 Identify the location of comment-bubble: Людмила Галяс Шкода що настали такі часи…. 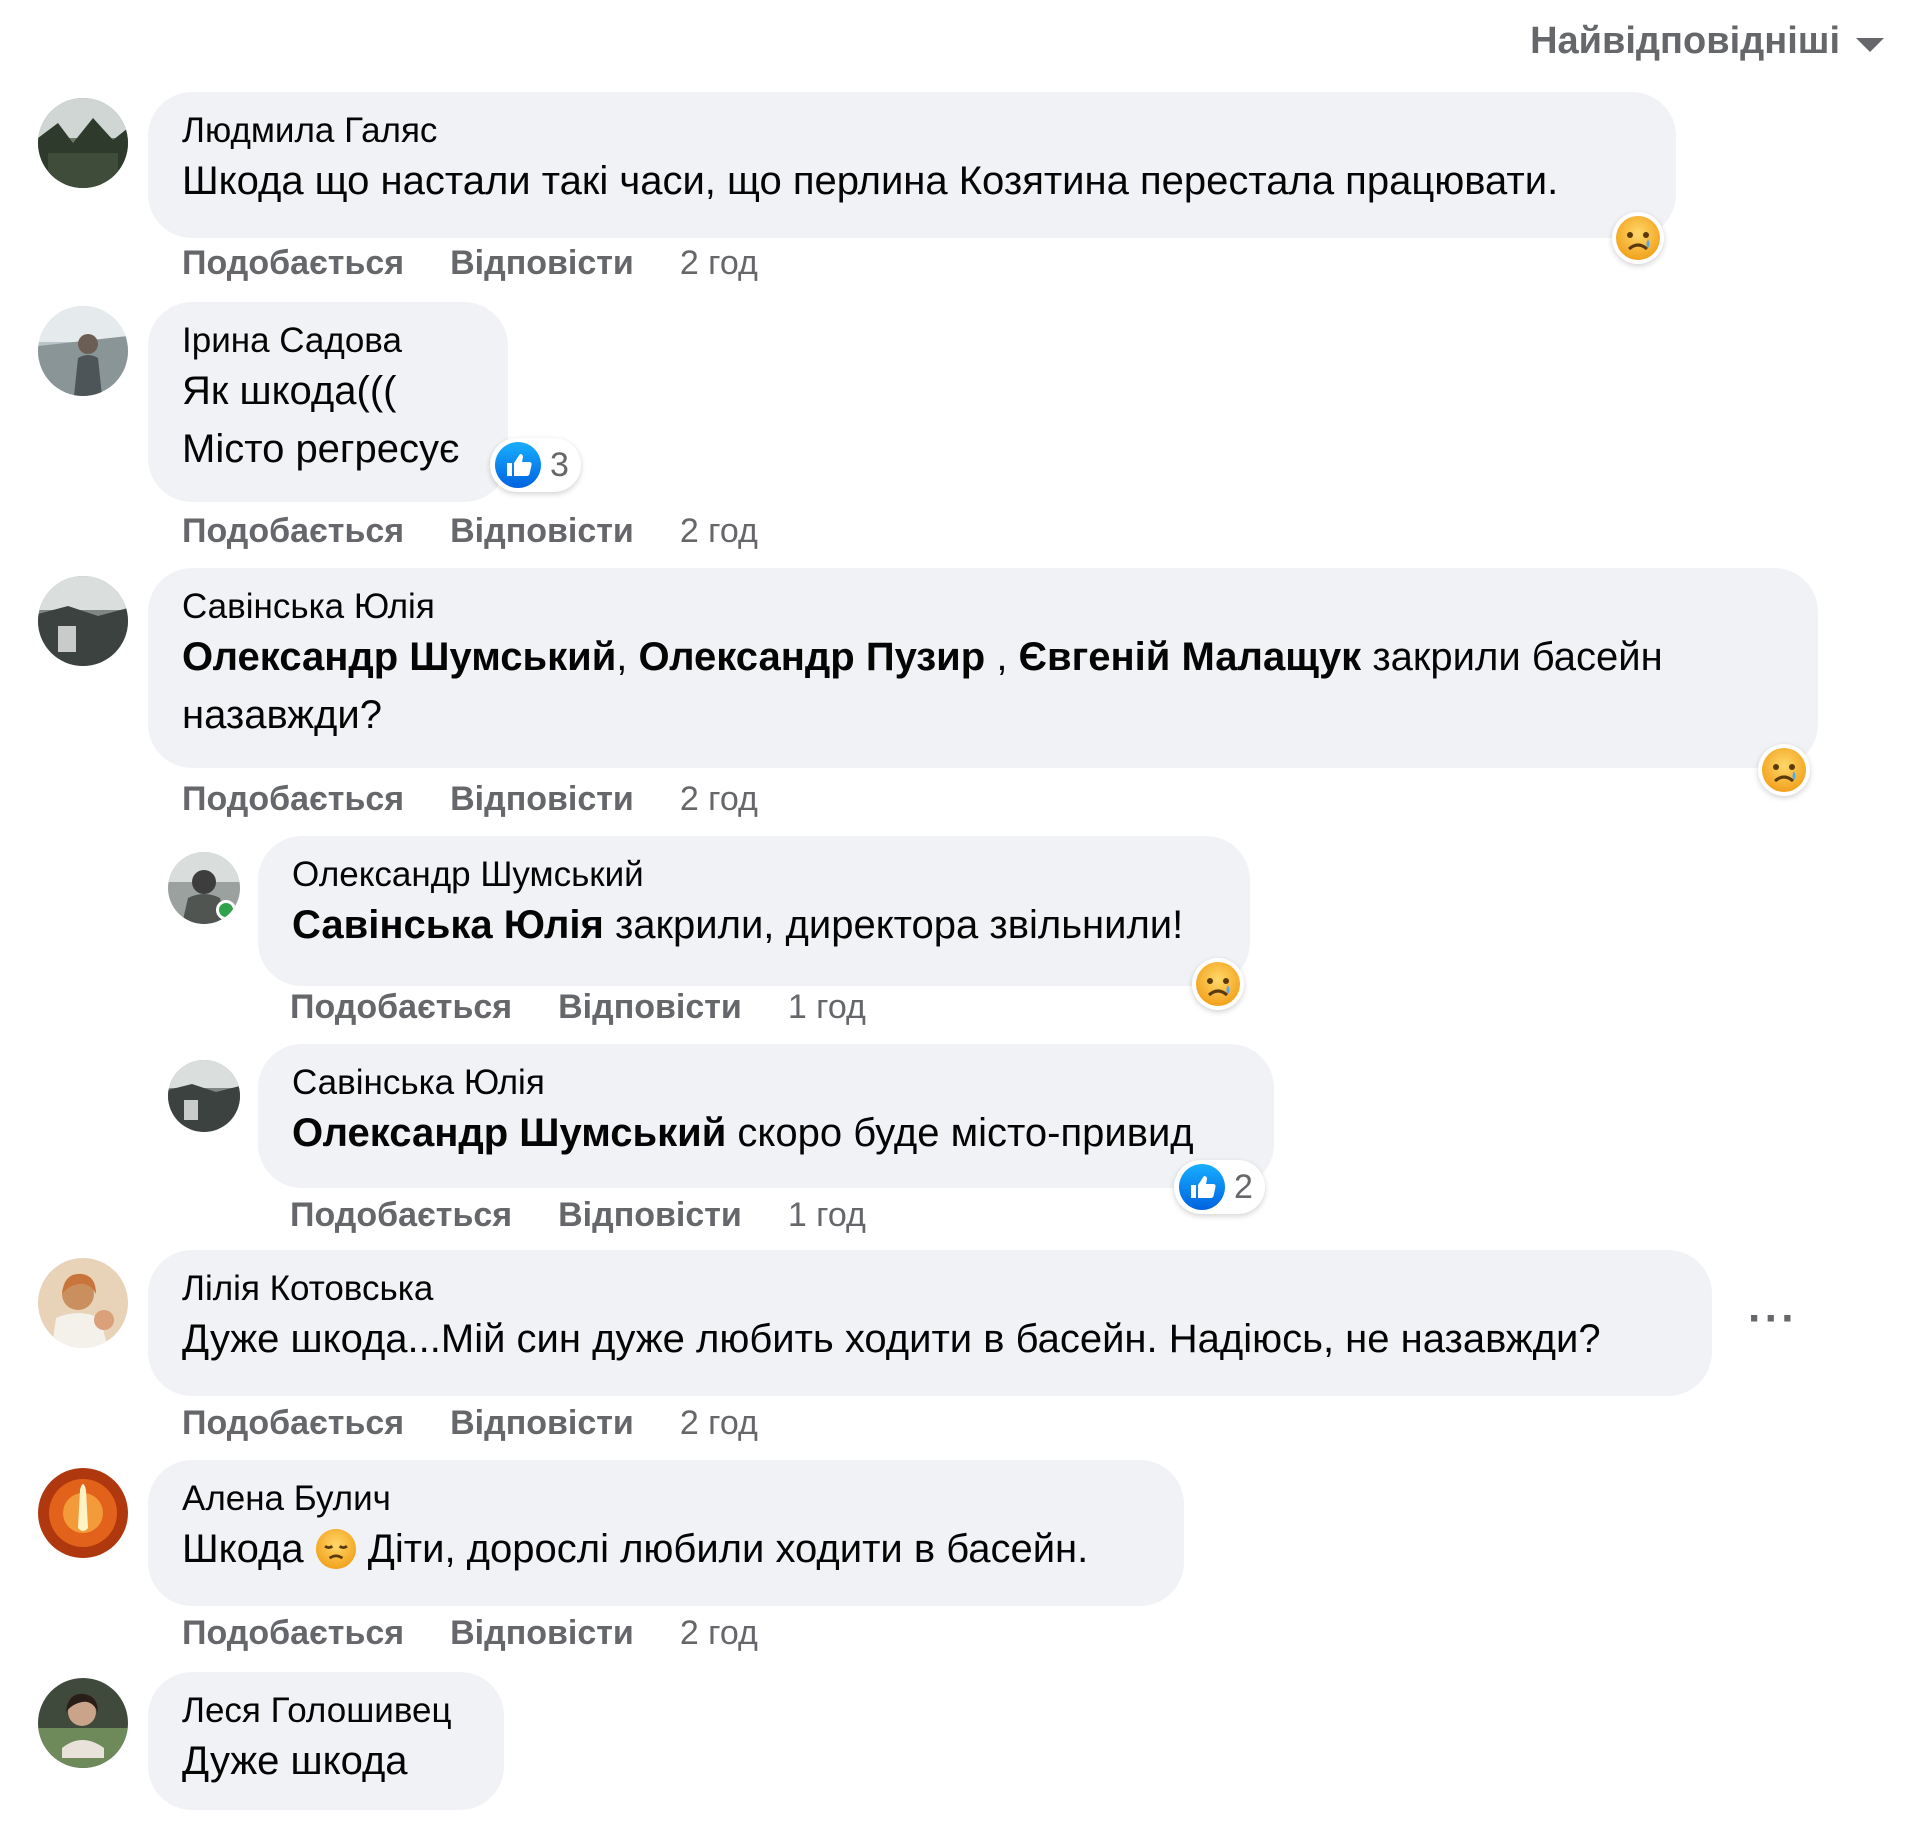
(912, 165).